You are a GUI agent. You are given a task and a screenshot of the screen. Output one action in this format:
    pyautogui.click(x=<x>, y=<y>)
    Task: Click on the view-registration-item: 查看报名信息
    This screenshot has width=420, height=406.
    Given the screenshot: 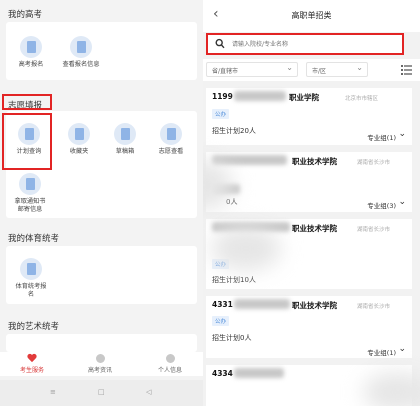 What is the action you would take?
    pyautogui.click(x=81, y=52)
    